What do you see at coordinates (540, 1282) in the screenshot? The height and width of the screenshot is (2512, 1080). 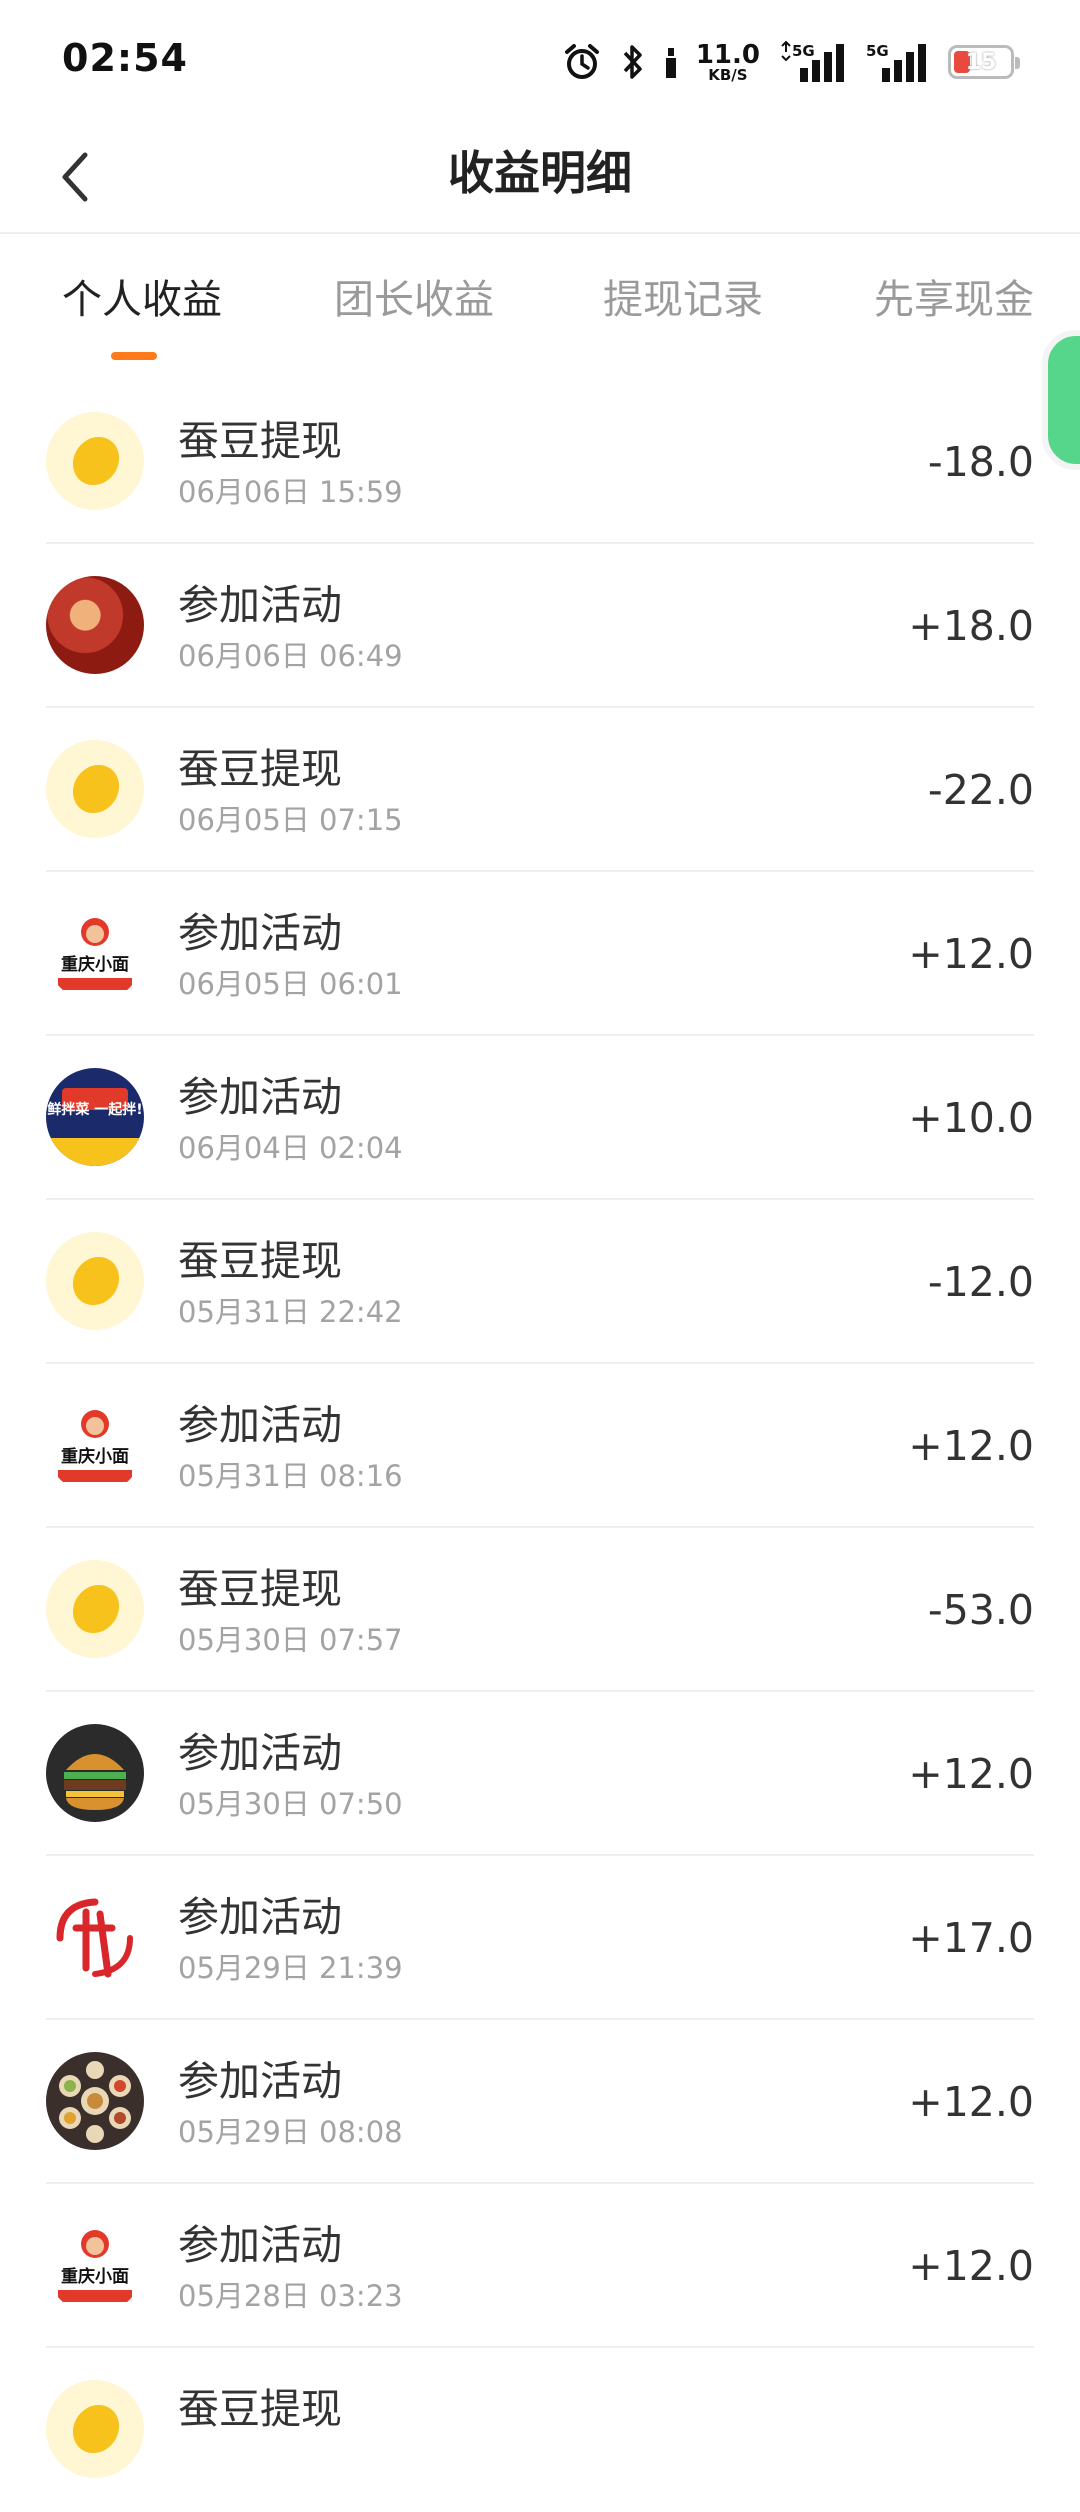 I see `list-item: 蚕豆提现 05月31日 22:42 -12.0` at bounding box center [540, 1282].